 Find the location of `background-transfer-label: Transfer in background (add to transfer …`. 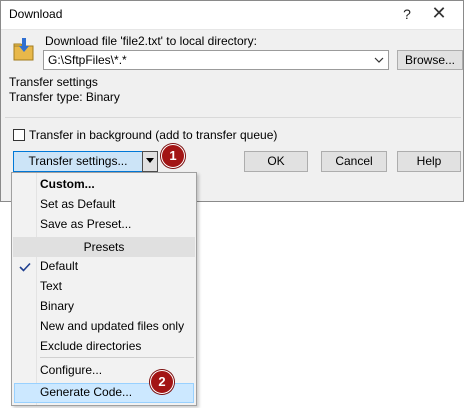

background-transfer-label: Transfer in background (add to transfer … is located at coordinates (153, 135).